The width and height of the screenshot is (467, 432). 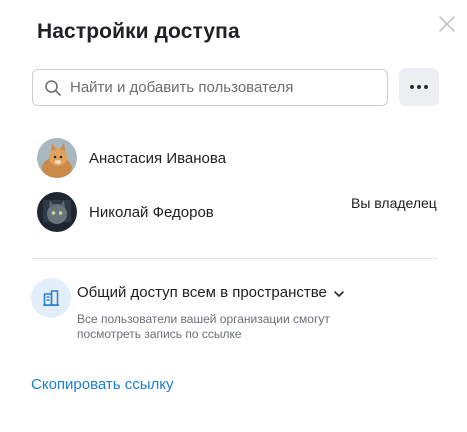 I want to click on more-options-button, so click(x=419, y=87).